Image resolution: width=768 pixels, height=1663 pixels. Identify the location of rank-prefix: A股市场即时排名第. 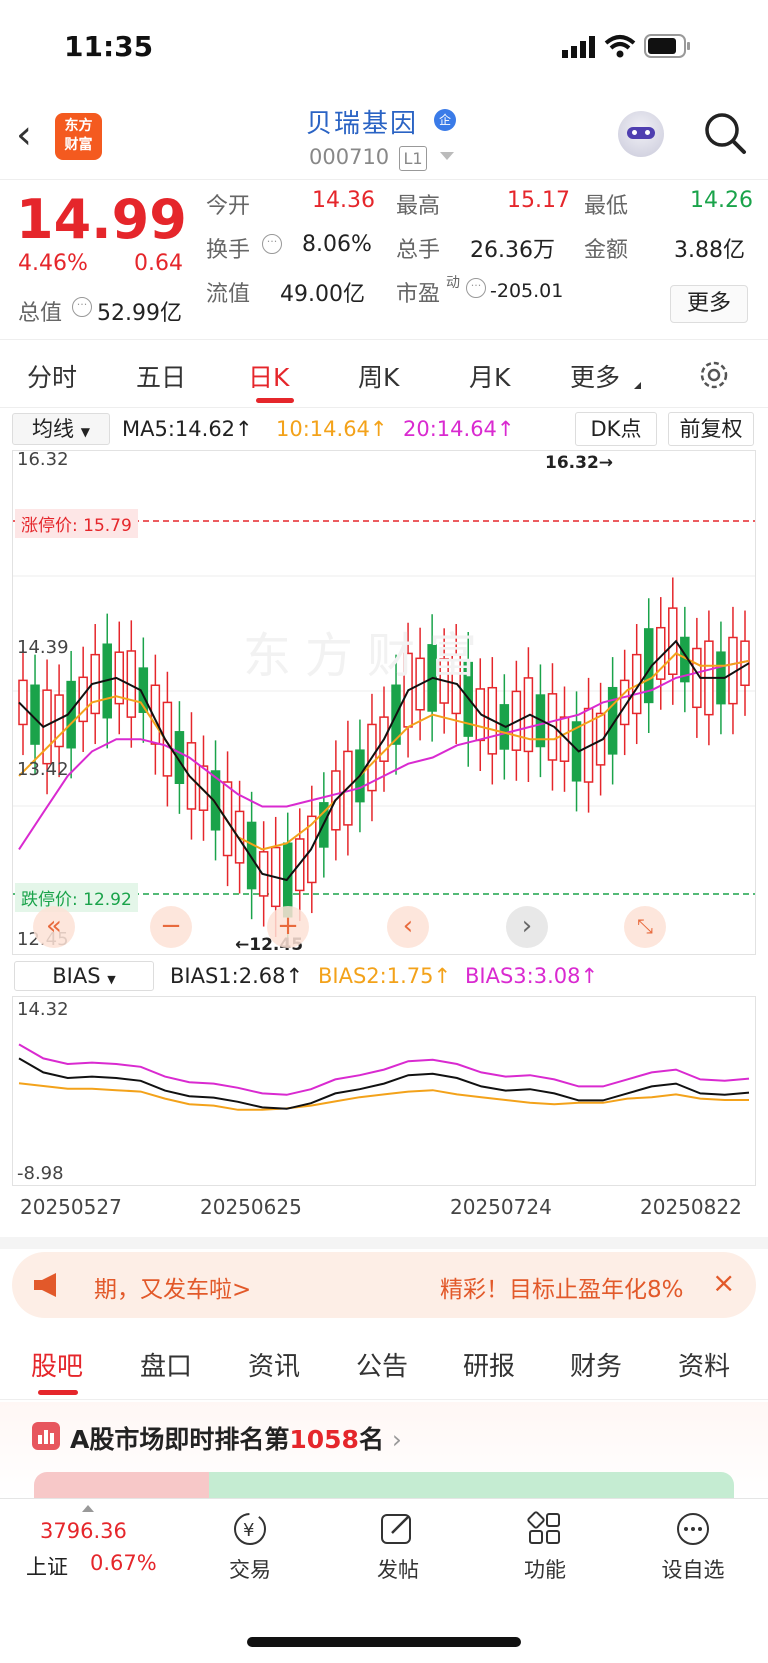
(180, 1439).